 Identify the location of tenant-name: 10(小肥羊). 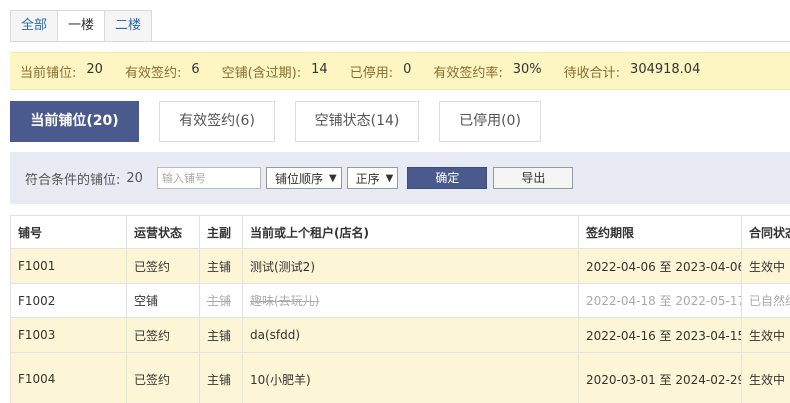
(410, 377).